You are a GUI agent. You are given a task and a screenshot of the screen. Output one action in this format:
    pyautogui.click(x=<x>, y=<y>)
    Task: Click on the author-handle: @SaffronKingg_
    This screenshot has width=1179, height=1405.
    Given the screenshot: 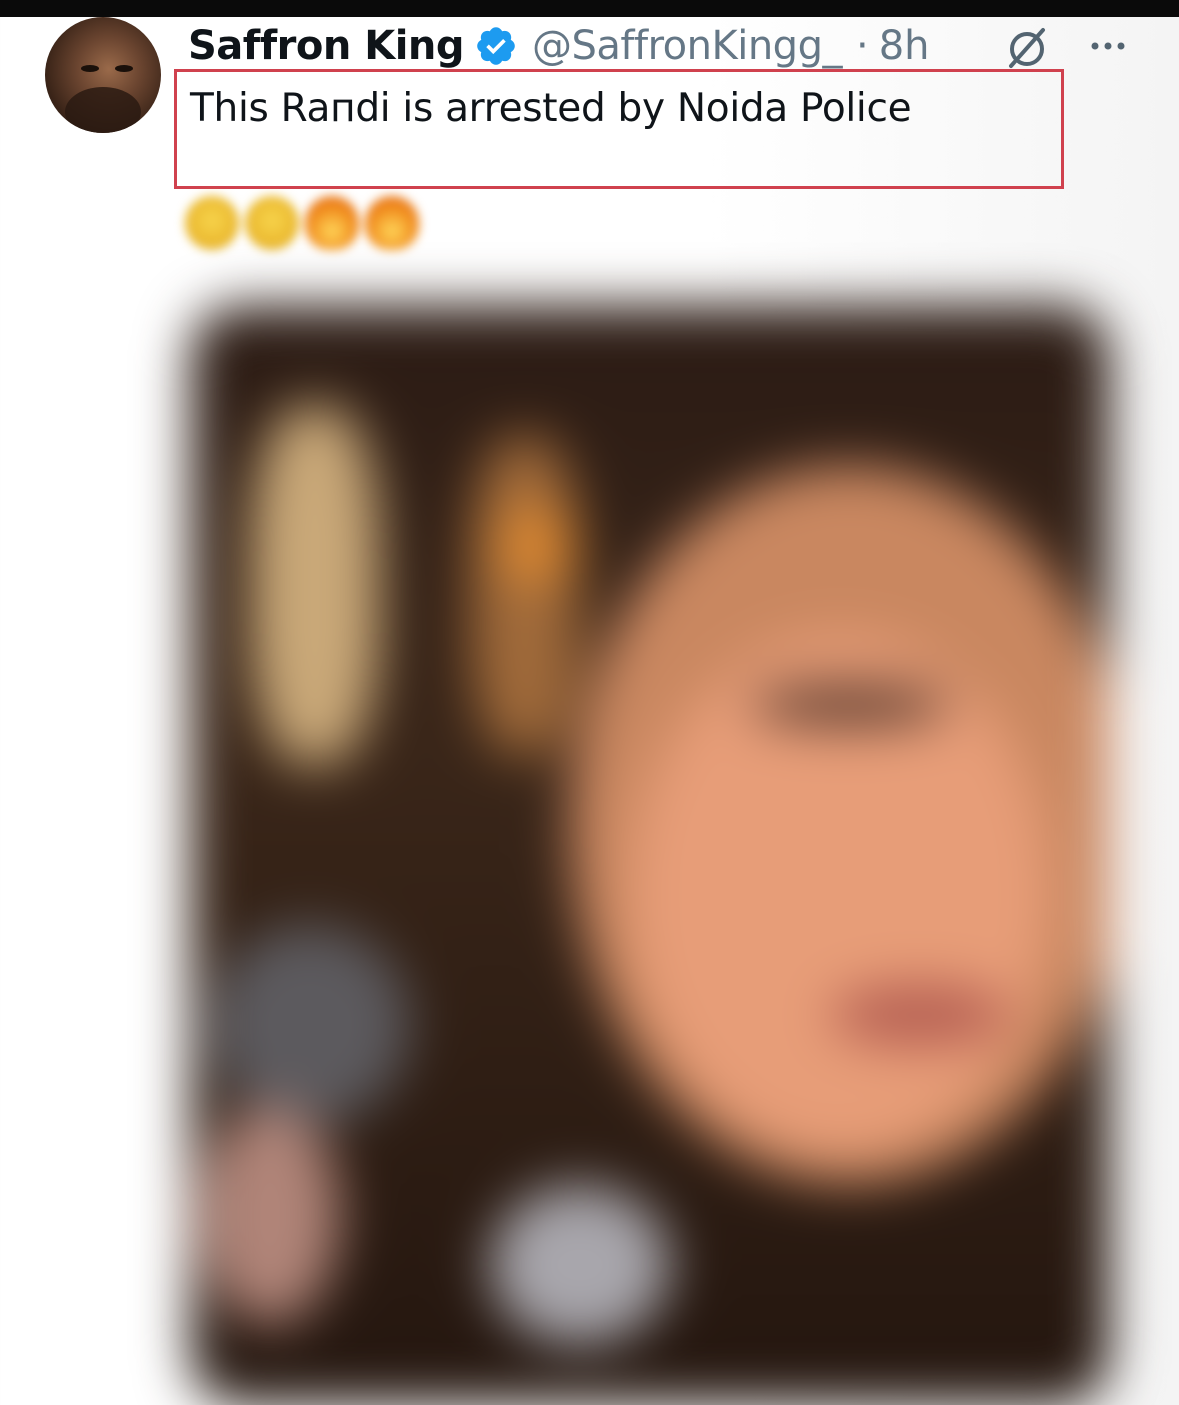 What is the action you would take?
    pyautogui.click(x=687, y=46)
    